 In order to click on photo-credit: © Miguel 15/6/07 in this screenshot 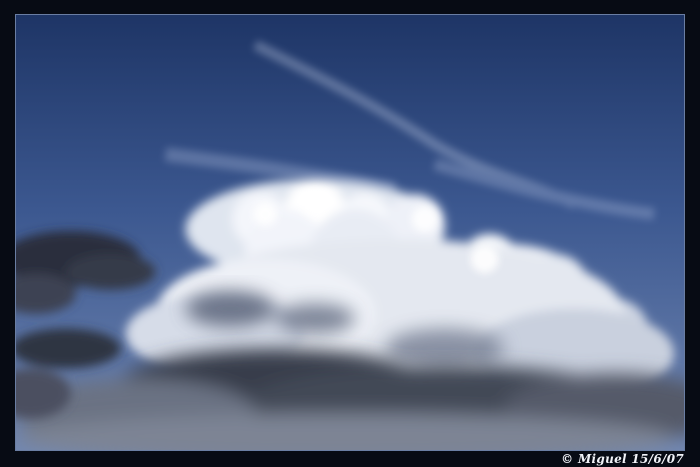, I will do `click(622, 459)`.